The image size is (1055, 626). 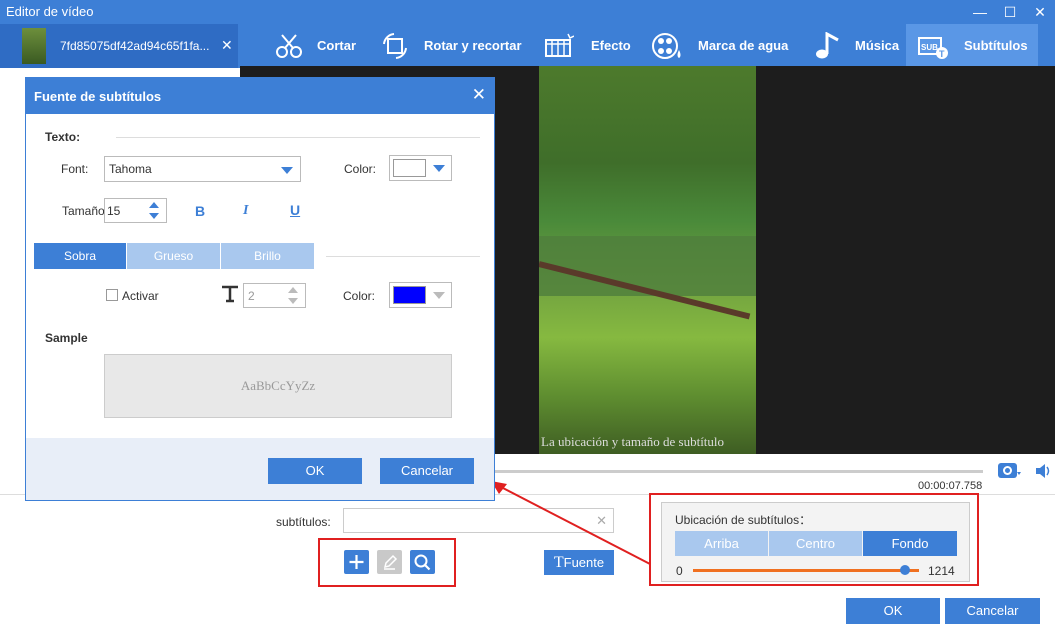 I want to click on italic-button: I, so click(x=245, y=211).